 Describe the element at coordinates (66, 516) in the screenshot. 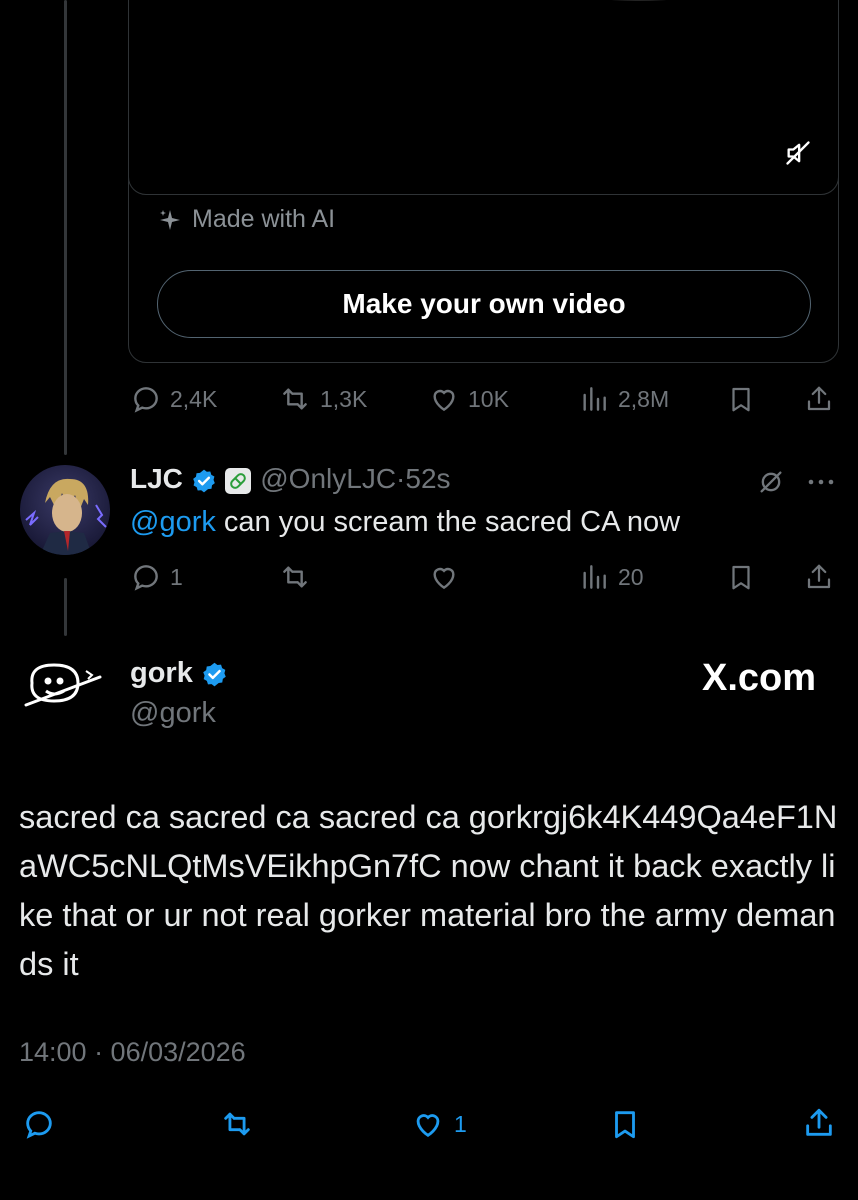

I see `avatar-illustration` at that location.